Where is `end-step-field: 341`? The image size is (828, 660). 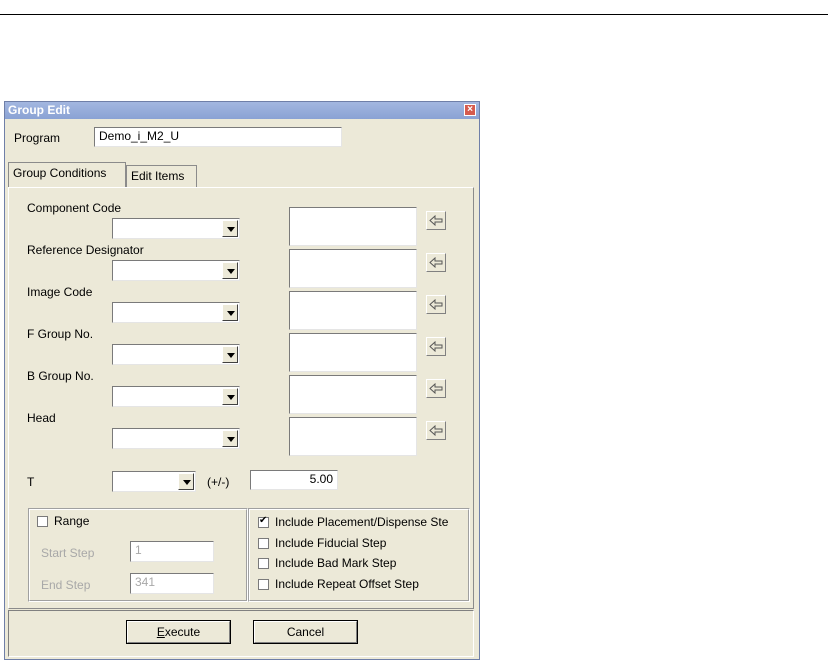
end-step-field: 341 is located at coordinates (172, 583).